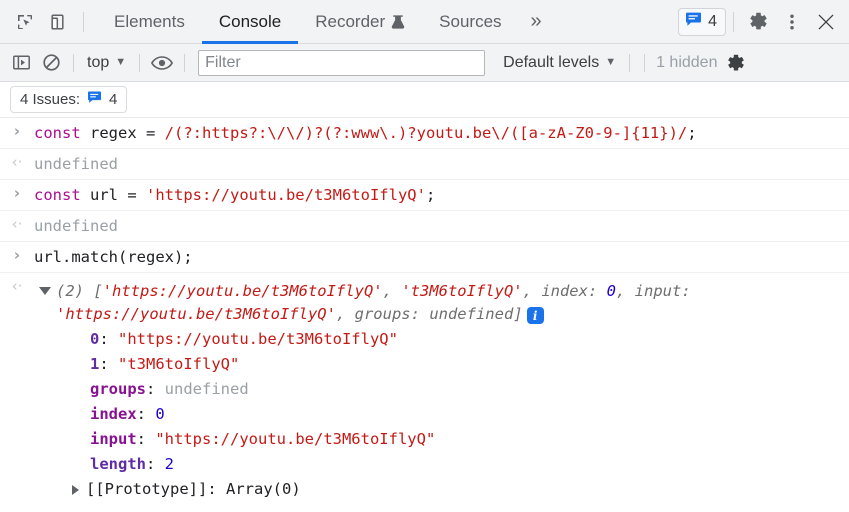 The height and width of the screenshot is (512, 849). Describe the element at coordinates (76, 226) in the screenshot. I see `code-token: undefined` at that location.